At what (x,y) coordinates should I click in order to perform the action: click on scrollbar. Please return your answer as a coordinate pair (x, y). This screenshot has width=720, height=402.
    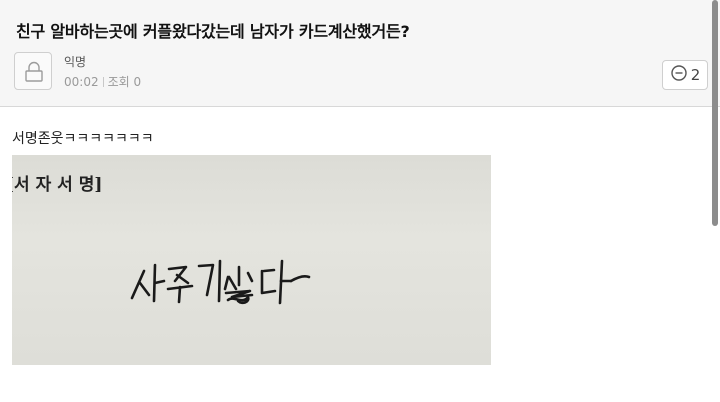
    Looking at the image, I should click on (715, 113).